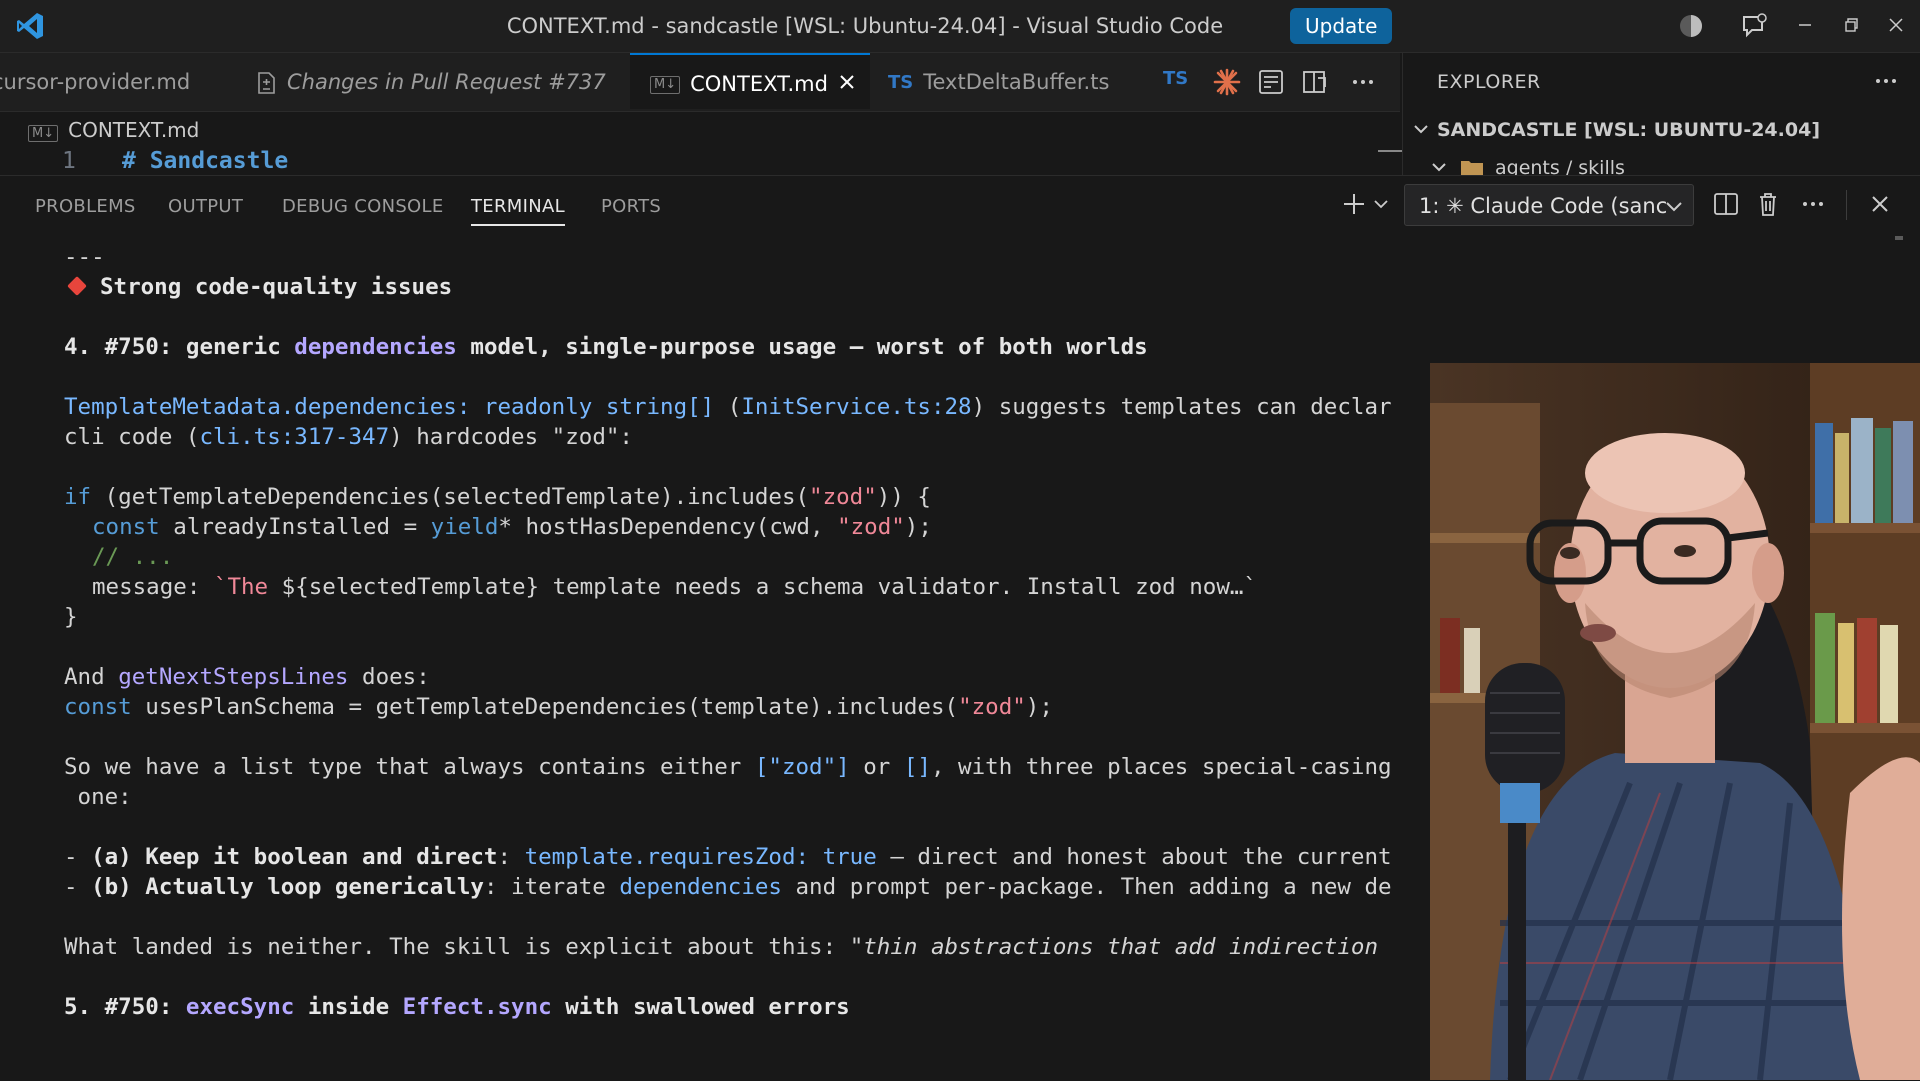  I want to click on claude-spark-icon, so click(1227, 82).